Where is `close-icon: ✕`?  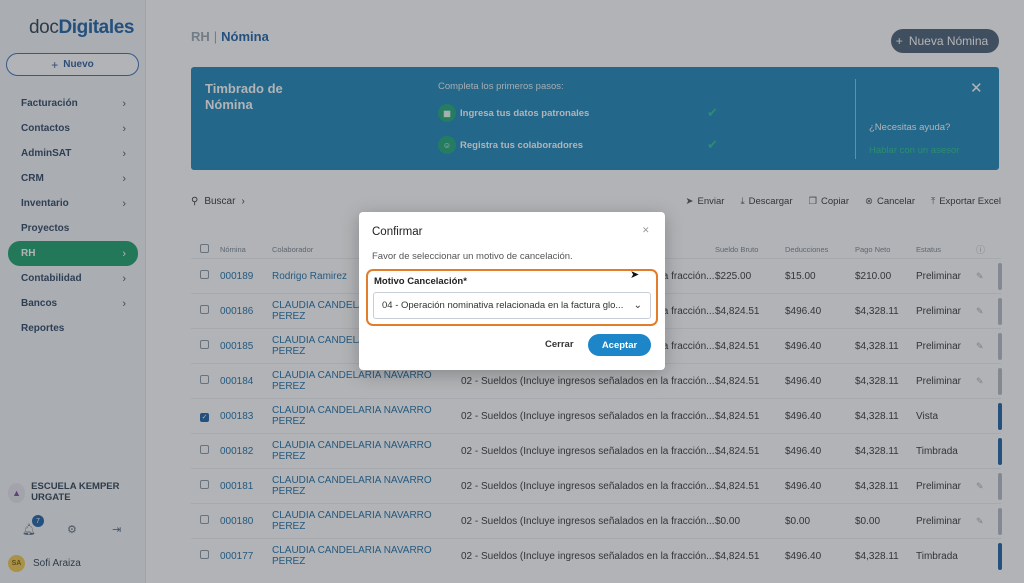
close-icon: ✕ is located at coordinates (646, 230).